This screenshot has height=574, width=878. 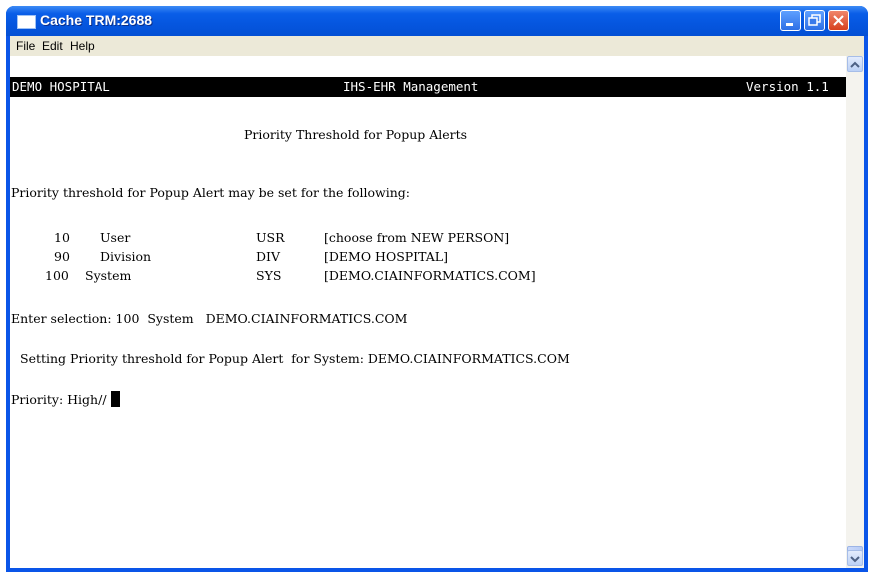 I want to click on scroll-up-button, so click(x=855, y=64).